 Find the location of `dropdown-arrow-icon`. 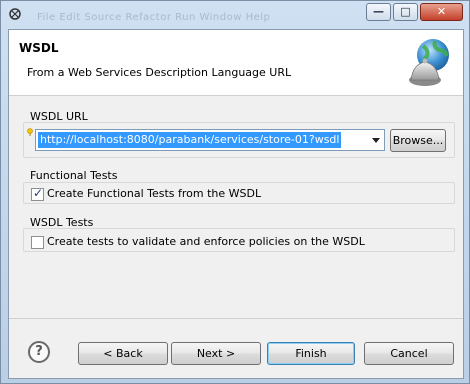

dropdown-arrow-icon is located at coordinates (376, 140).